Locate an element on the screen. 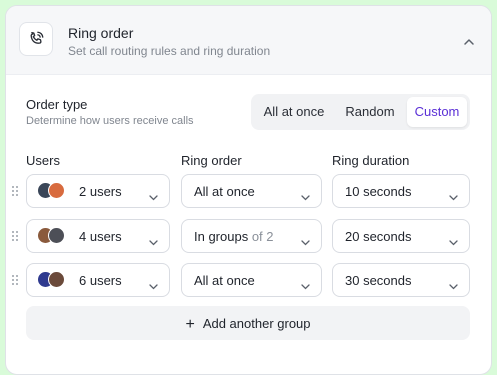 This screenshot has width=497, height=375. users-select-row-3: 6 users is located at coordinates (98, 280).